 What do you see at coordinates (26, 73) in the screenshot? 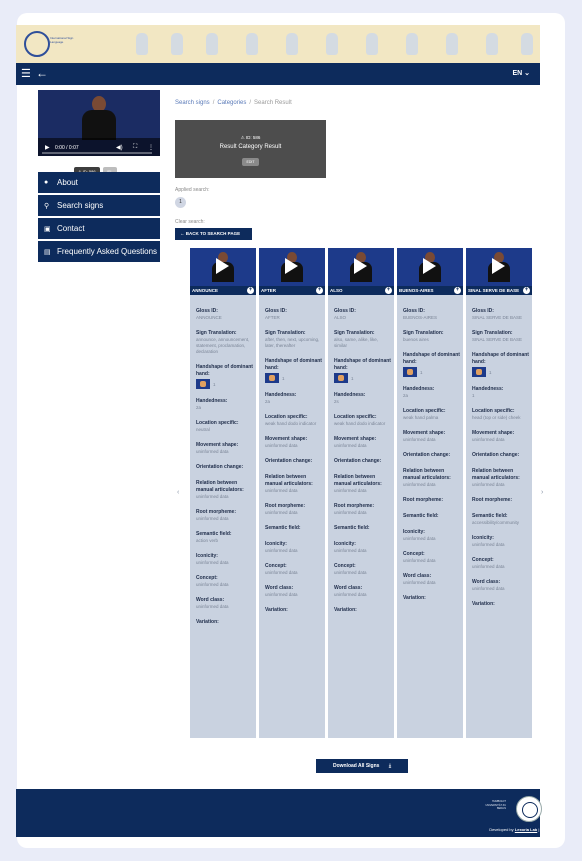
I see `hamburger-icon: ☰` at bounding box center [26, 73].